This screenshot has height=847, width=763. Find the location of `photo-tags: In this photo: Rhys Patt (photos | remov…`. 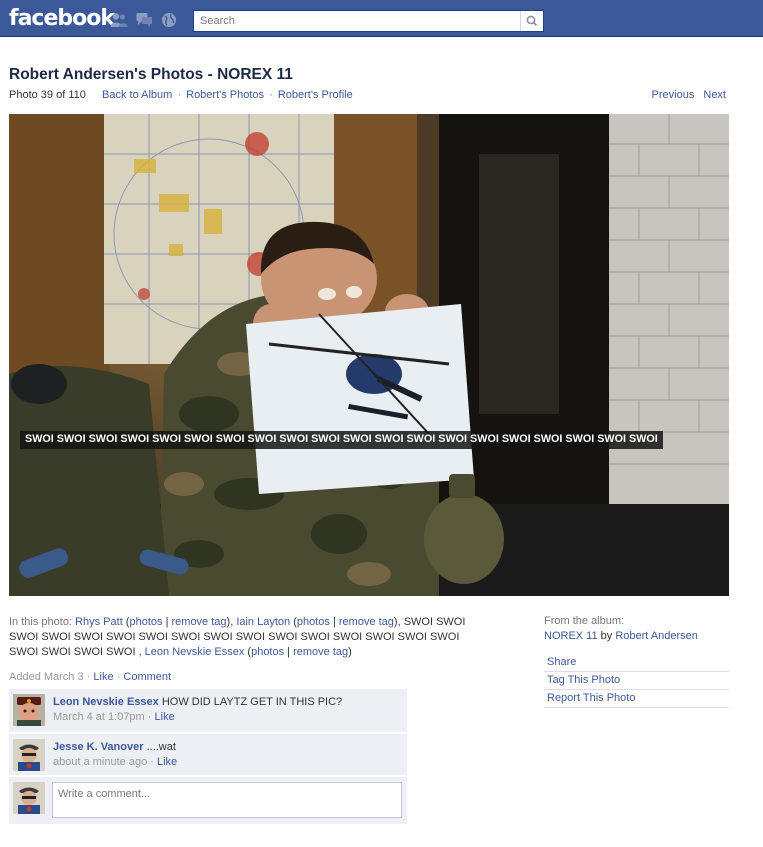

photo-tags: In this photo: Rhys Patt (photos | remov… is located at coordinates (237, 637).